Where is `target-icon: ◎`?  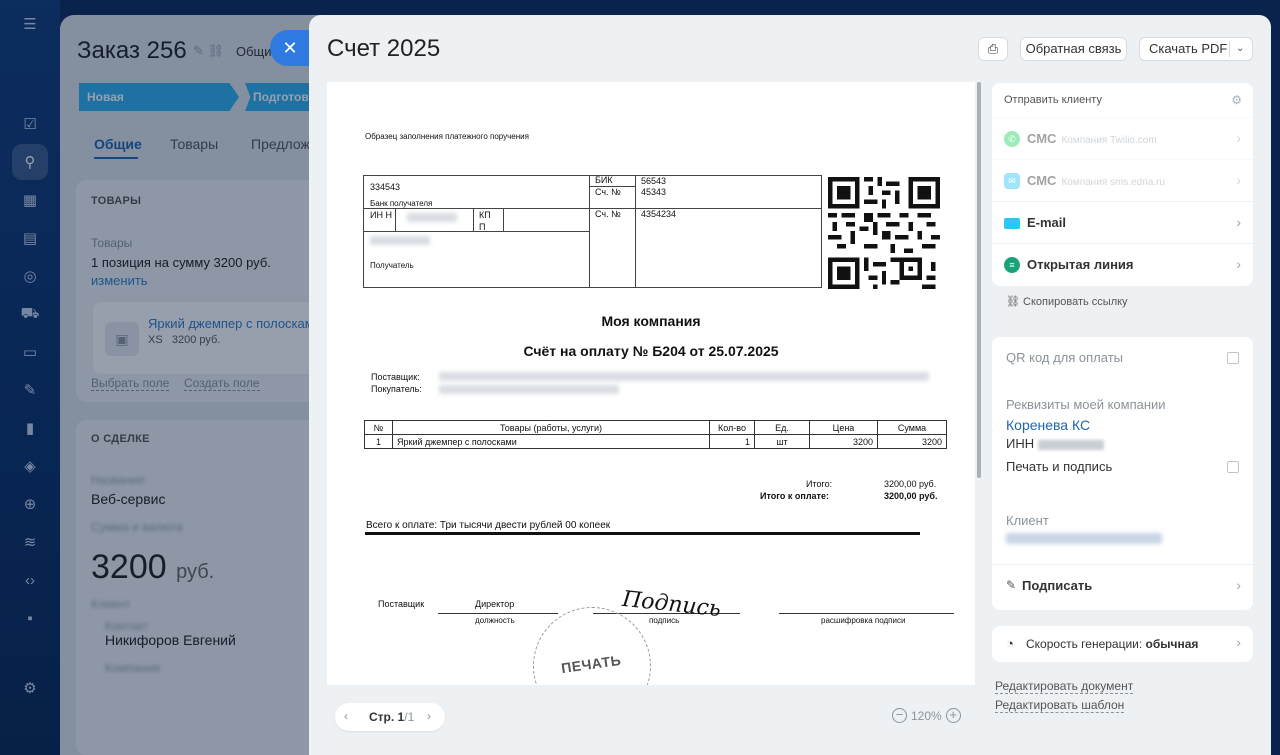 target-icon: ◎ is located at coordinates (30, 276).